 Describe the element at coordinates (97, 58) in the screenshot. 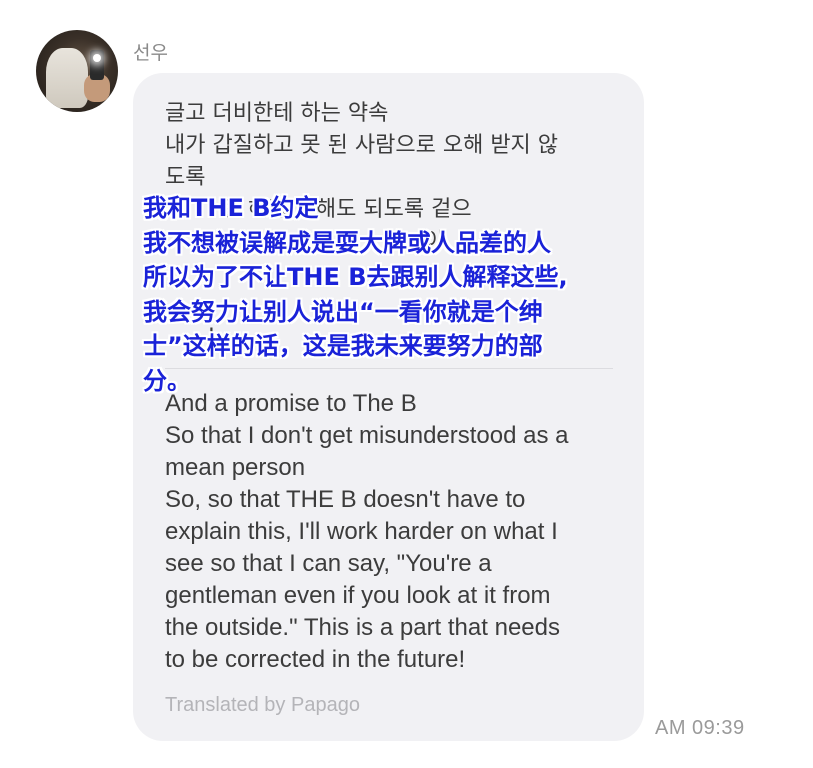

I see `avatar-photo-flash` at that location.